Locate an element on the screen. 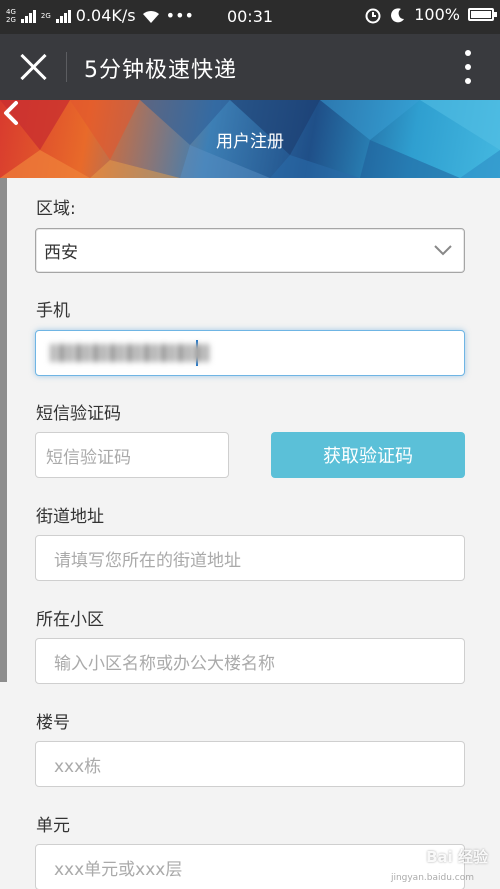 The image size is (500, 889). unit-placeholder: xxx单元或xxx层 is located at coordinates (118, 869).